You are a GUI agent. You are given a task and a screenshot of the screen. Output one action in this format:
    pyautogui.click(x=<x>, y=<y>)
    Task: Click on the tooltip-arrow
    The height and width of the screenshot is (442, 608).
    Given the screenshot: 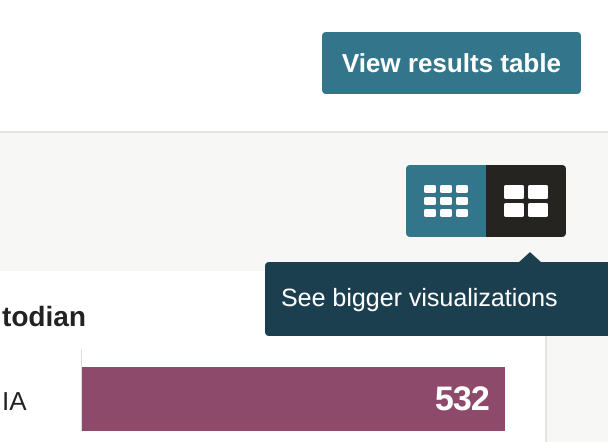 What is the action you would take?
    pyautogui.click(x=530, y=257)
    